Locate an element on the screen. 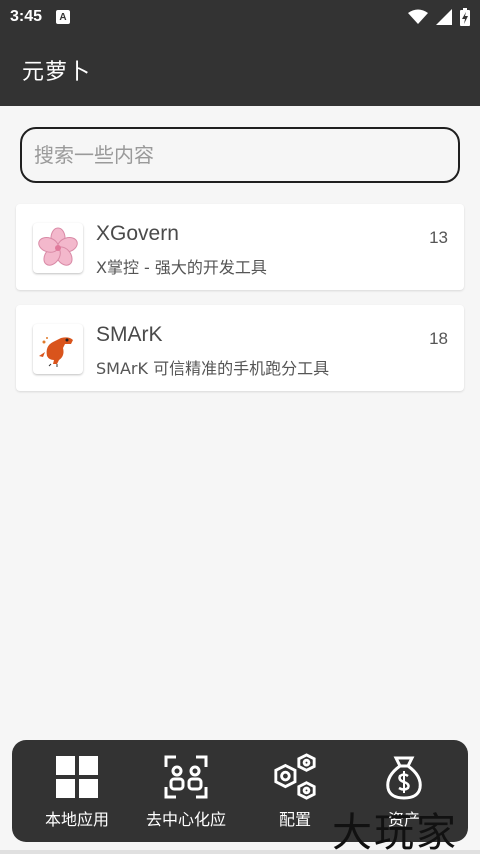 The width and height of the screenshot is (480, 854). nav-label: 配置 is located at coordinates (294, 819).